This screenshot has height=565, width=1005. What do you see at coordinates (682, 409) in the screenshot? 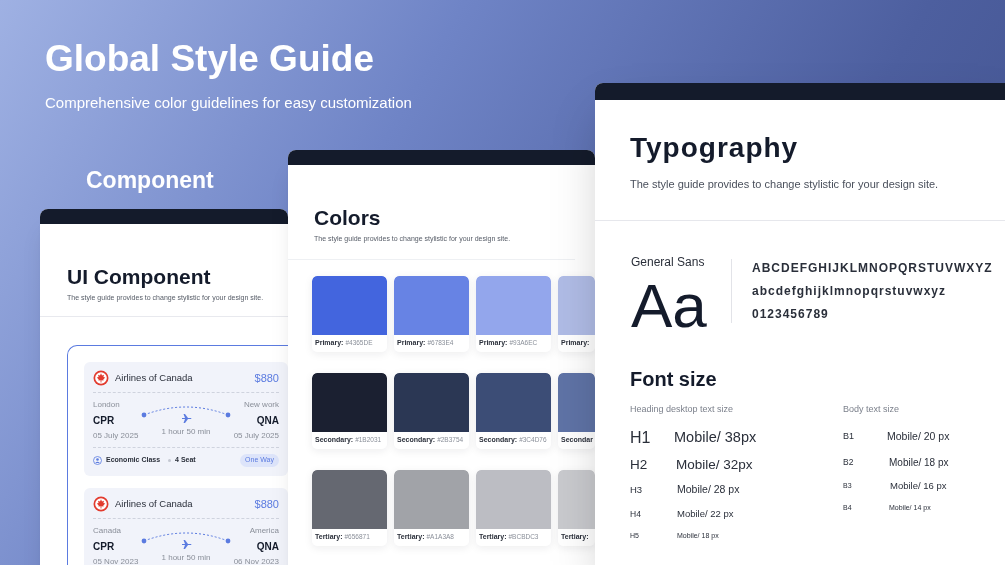
I see `column-label: Heading desktop text size` at bounding box center [682, 409].